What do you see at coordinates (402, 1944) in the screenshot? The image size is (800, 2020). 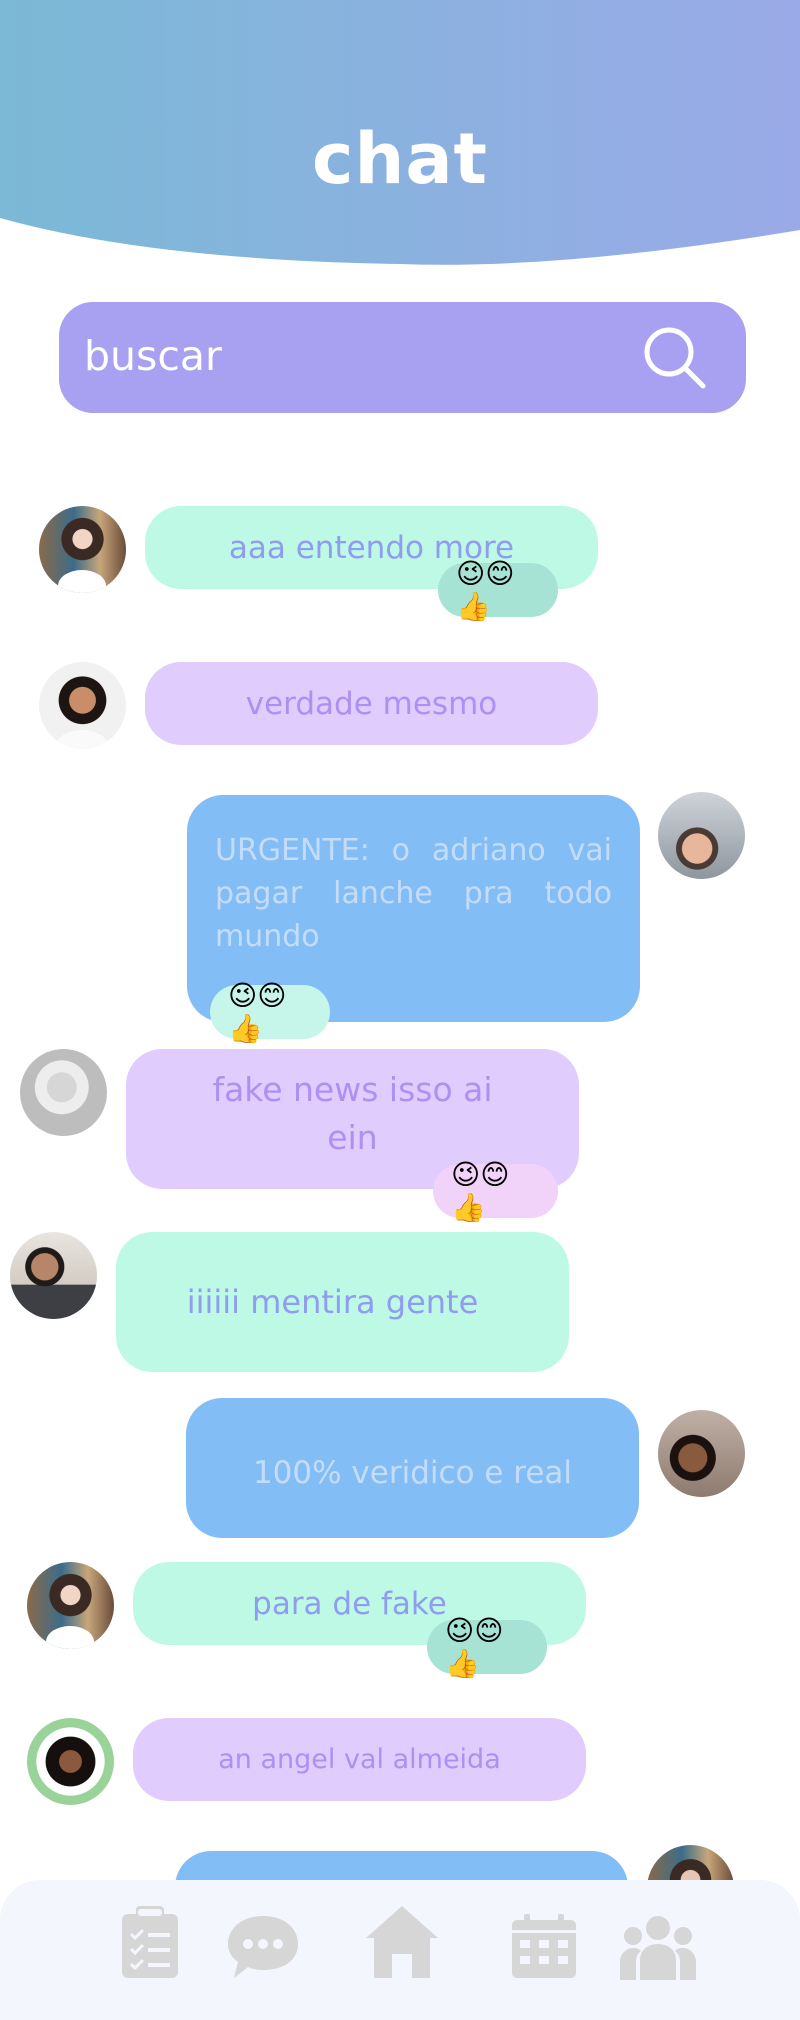 I see `home-icon` at bounding box center [402, 1944].